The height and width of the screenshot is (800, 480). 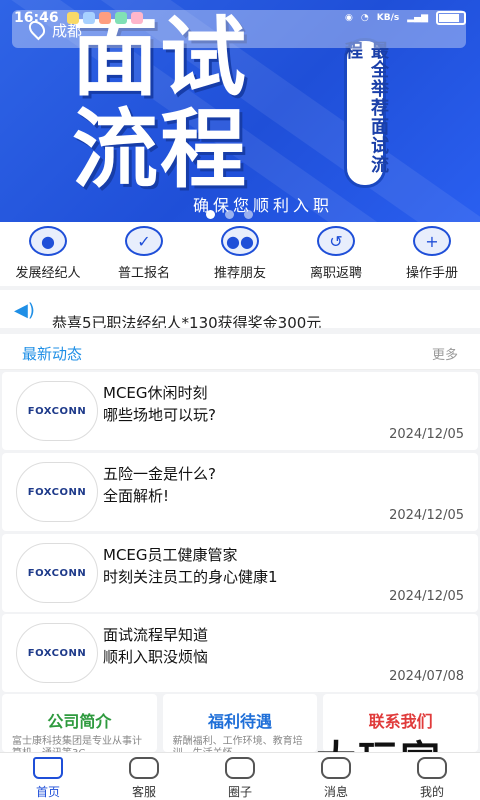 I want to click on shortcut-grid: ● 发展经纪人 ✓ 普工报名 ●● 推荐朋友 ↺ 离职返聘 + 操作手册, so click(x=240, y=254).